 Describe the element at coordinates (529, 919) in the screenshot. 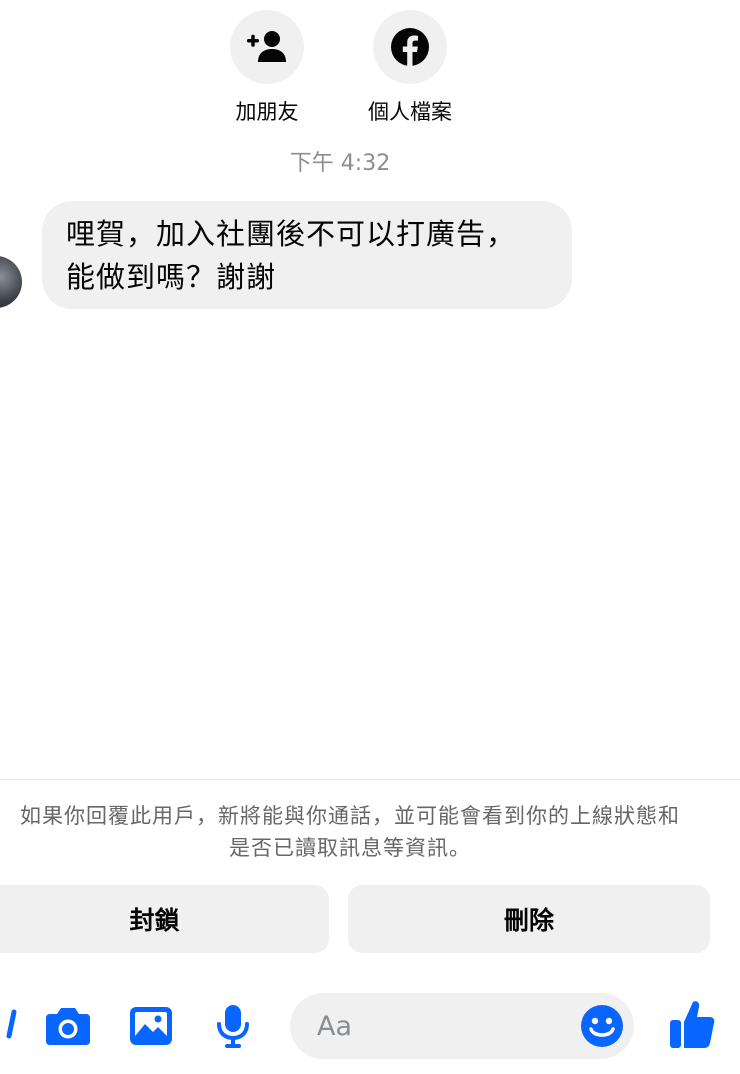

I see `delete-button: 刪除` at that location.